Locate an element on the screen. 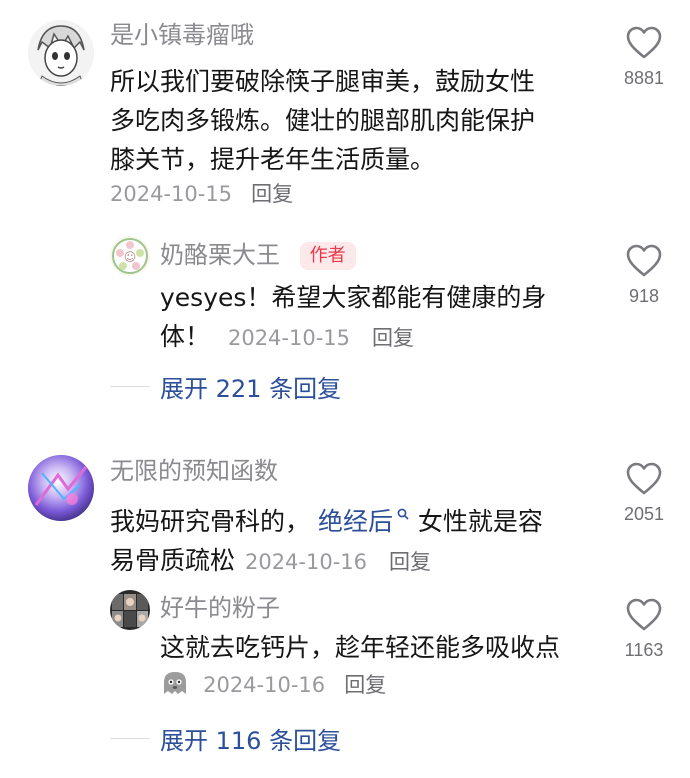  reply-text-end: 体！ is located at coordinates (185, 336).